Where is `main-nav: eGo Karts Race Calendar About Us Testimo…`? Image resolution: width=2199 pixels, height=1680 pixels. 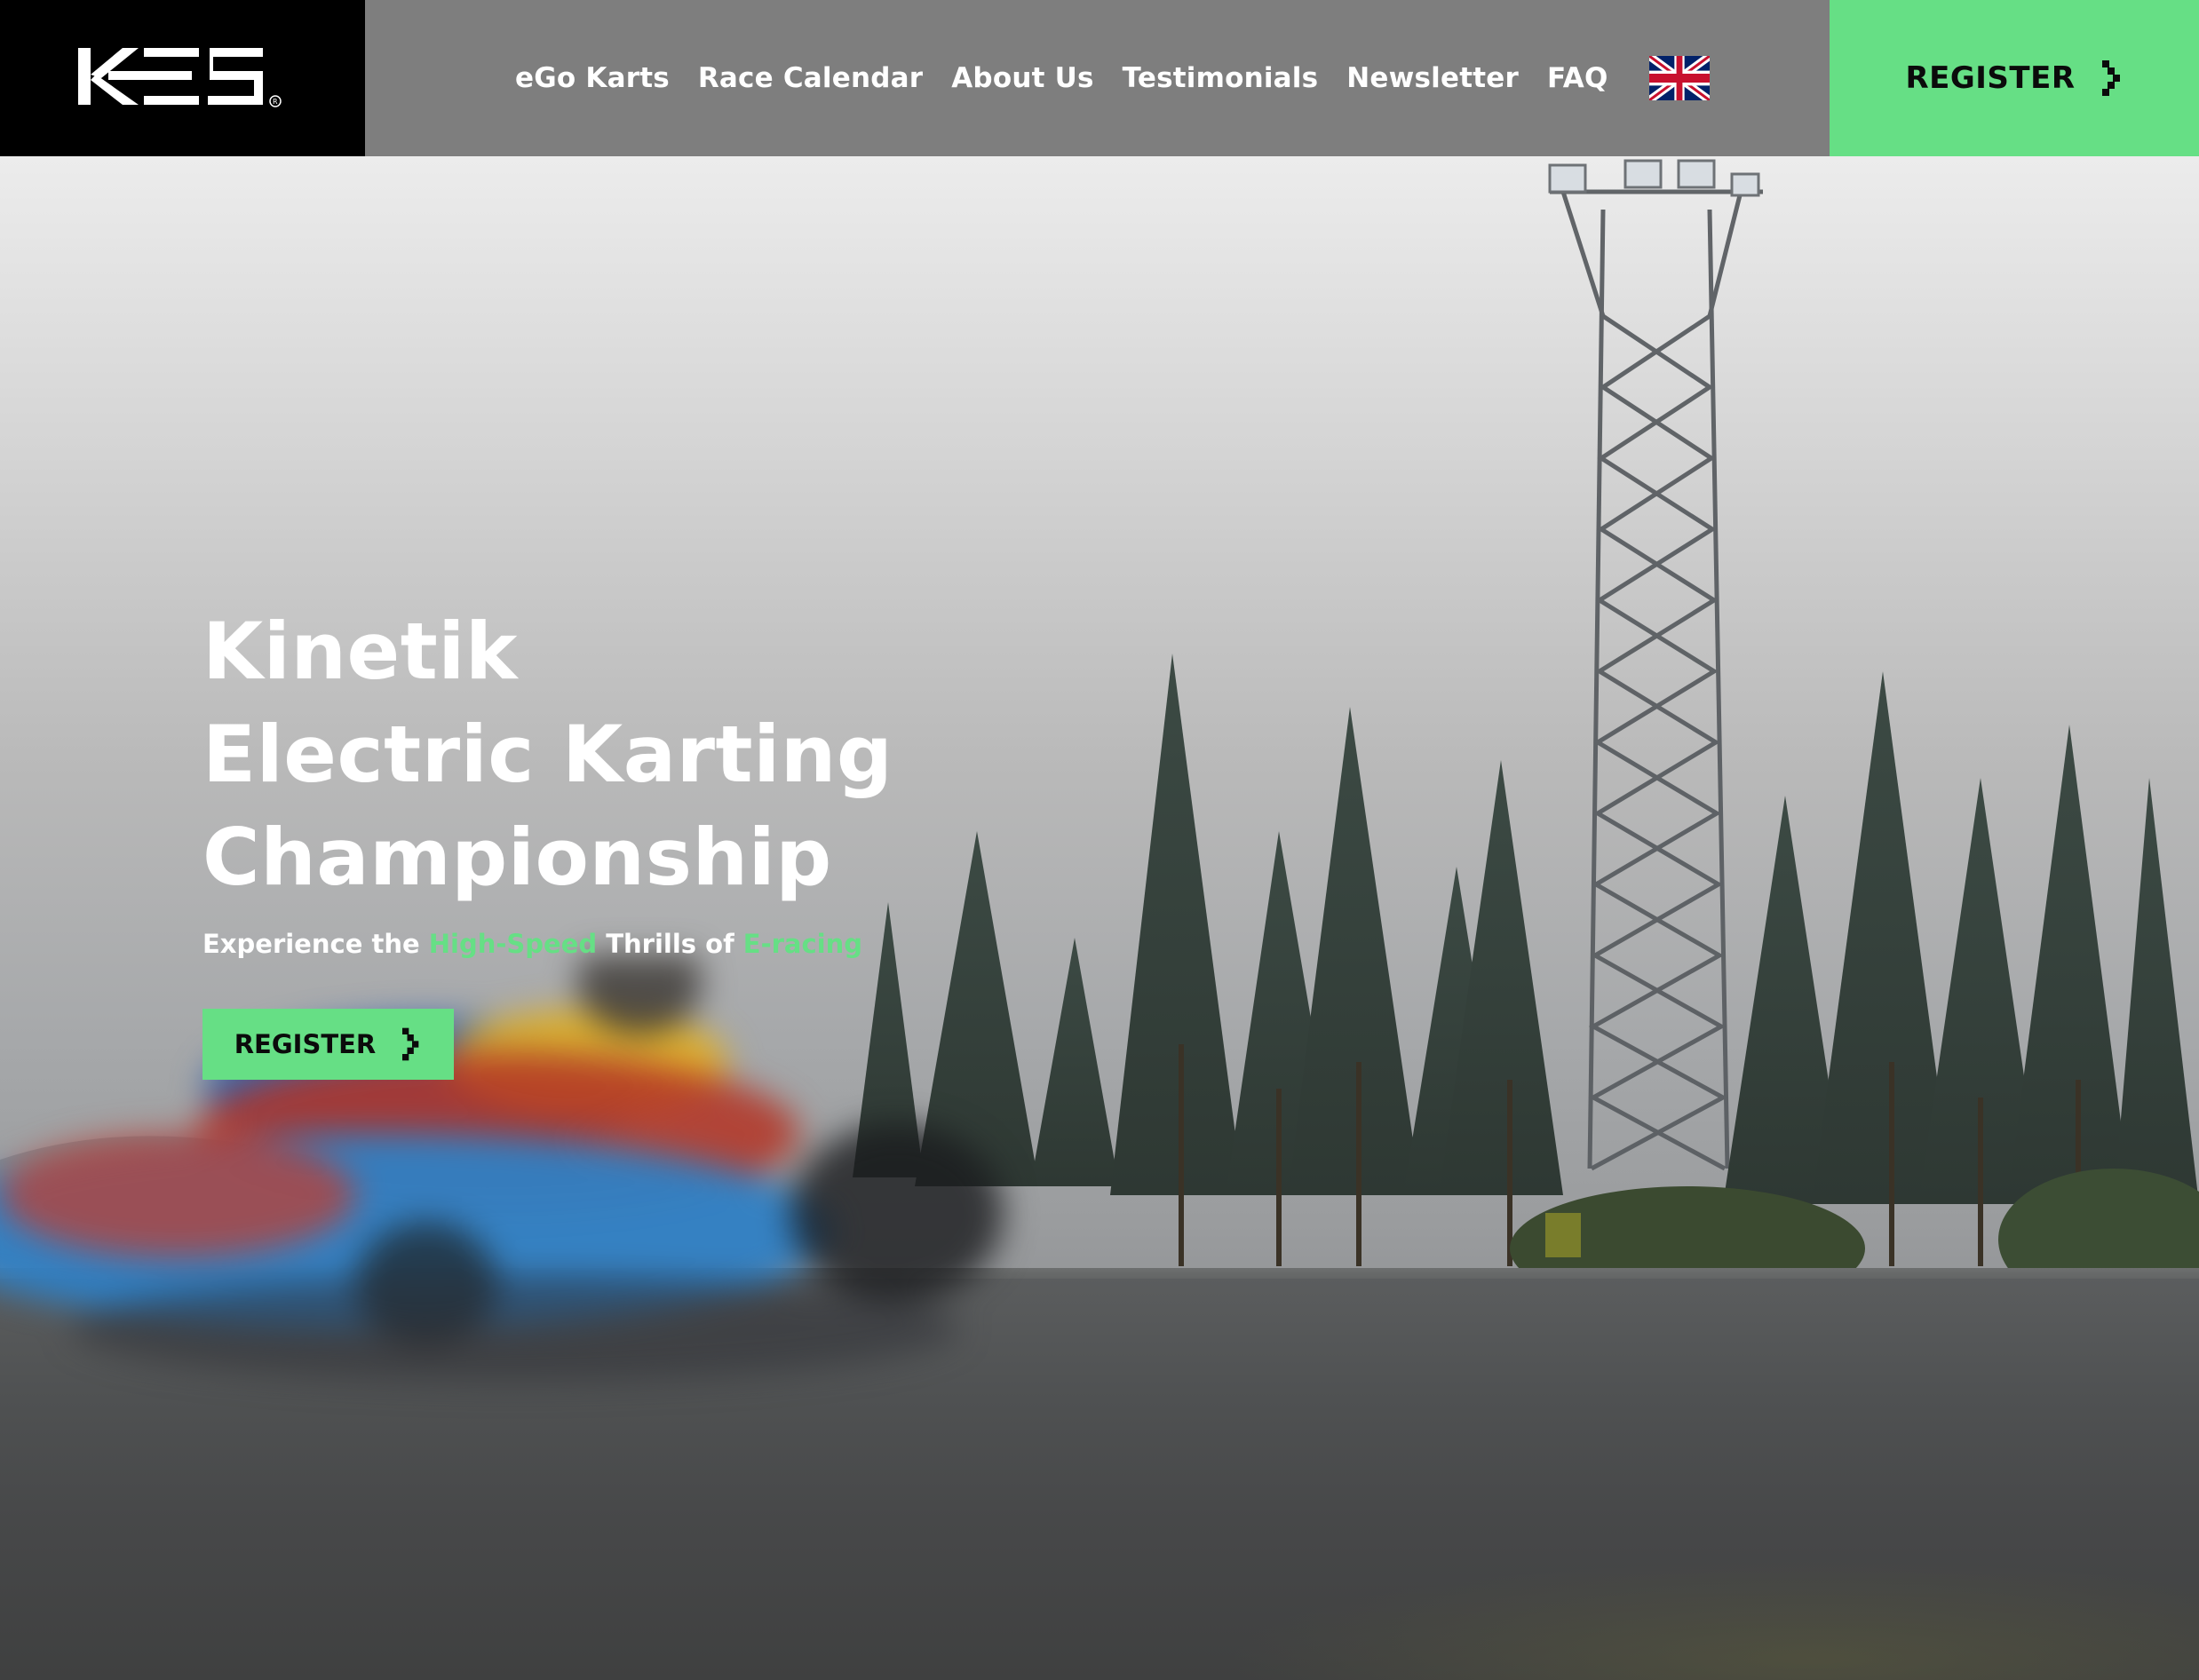 main-nav: eGo Karts Race Calendar About Us Testimo… is located at coordinates (1112, 78).